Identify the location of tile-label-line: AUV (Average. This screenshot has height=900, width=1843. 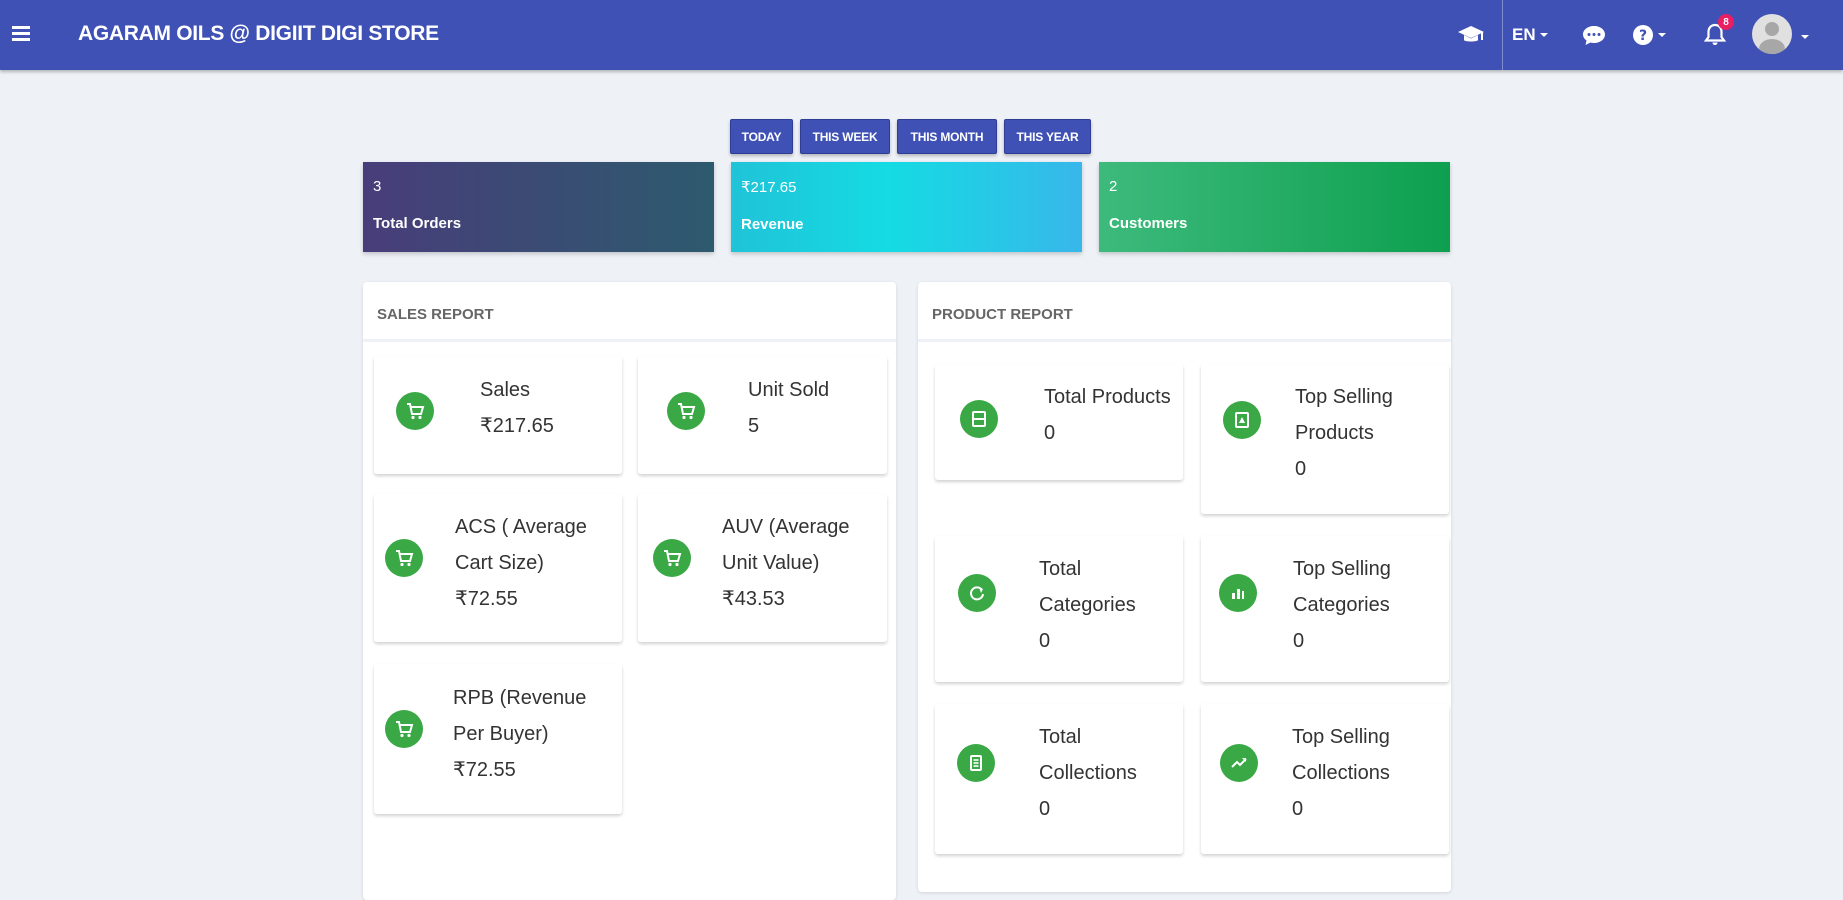
(786, 527).